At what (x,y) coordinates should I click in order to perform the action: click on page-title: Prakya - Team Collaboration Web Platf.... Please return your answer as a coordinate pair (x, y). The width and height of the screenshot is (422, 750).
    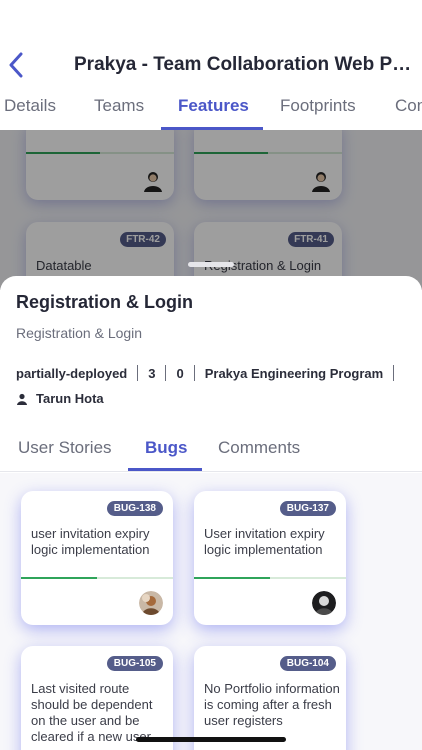
    Looking at the image, I should click on (244, 64).